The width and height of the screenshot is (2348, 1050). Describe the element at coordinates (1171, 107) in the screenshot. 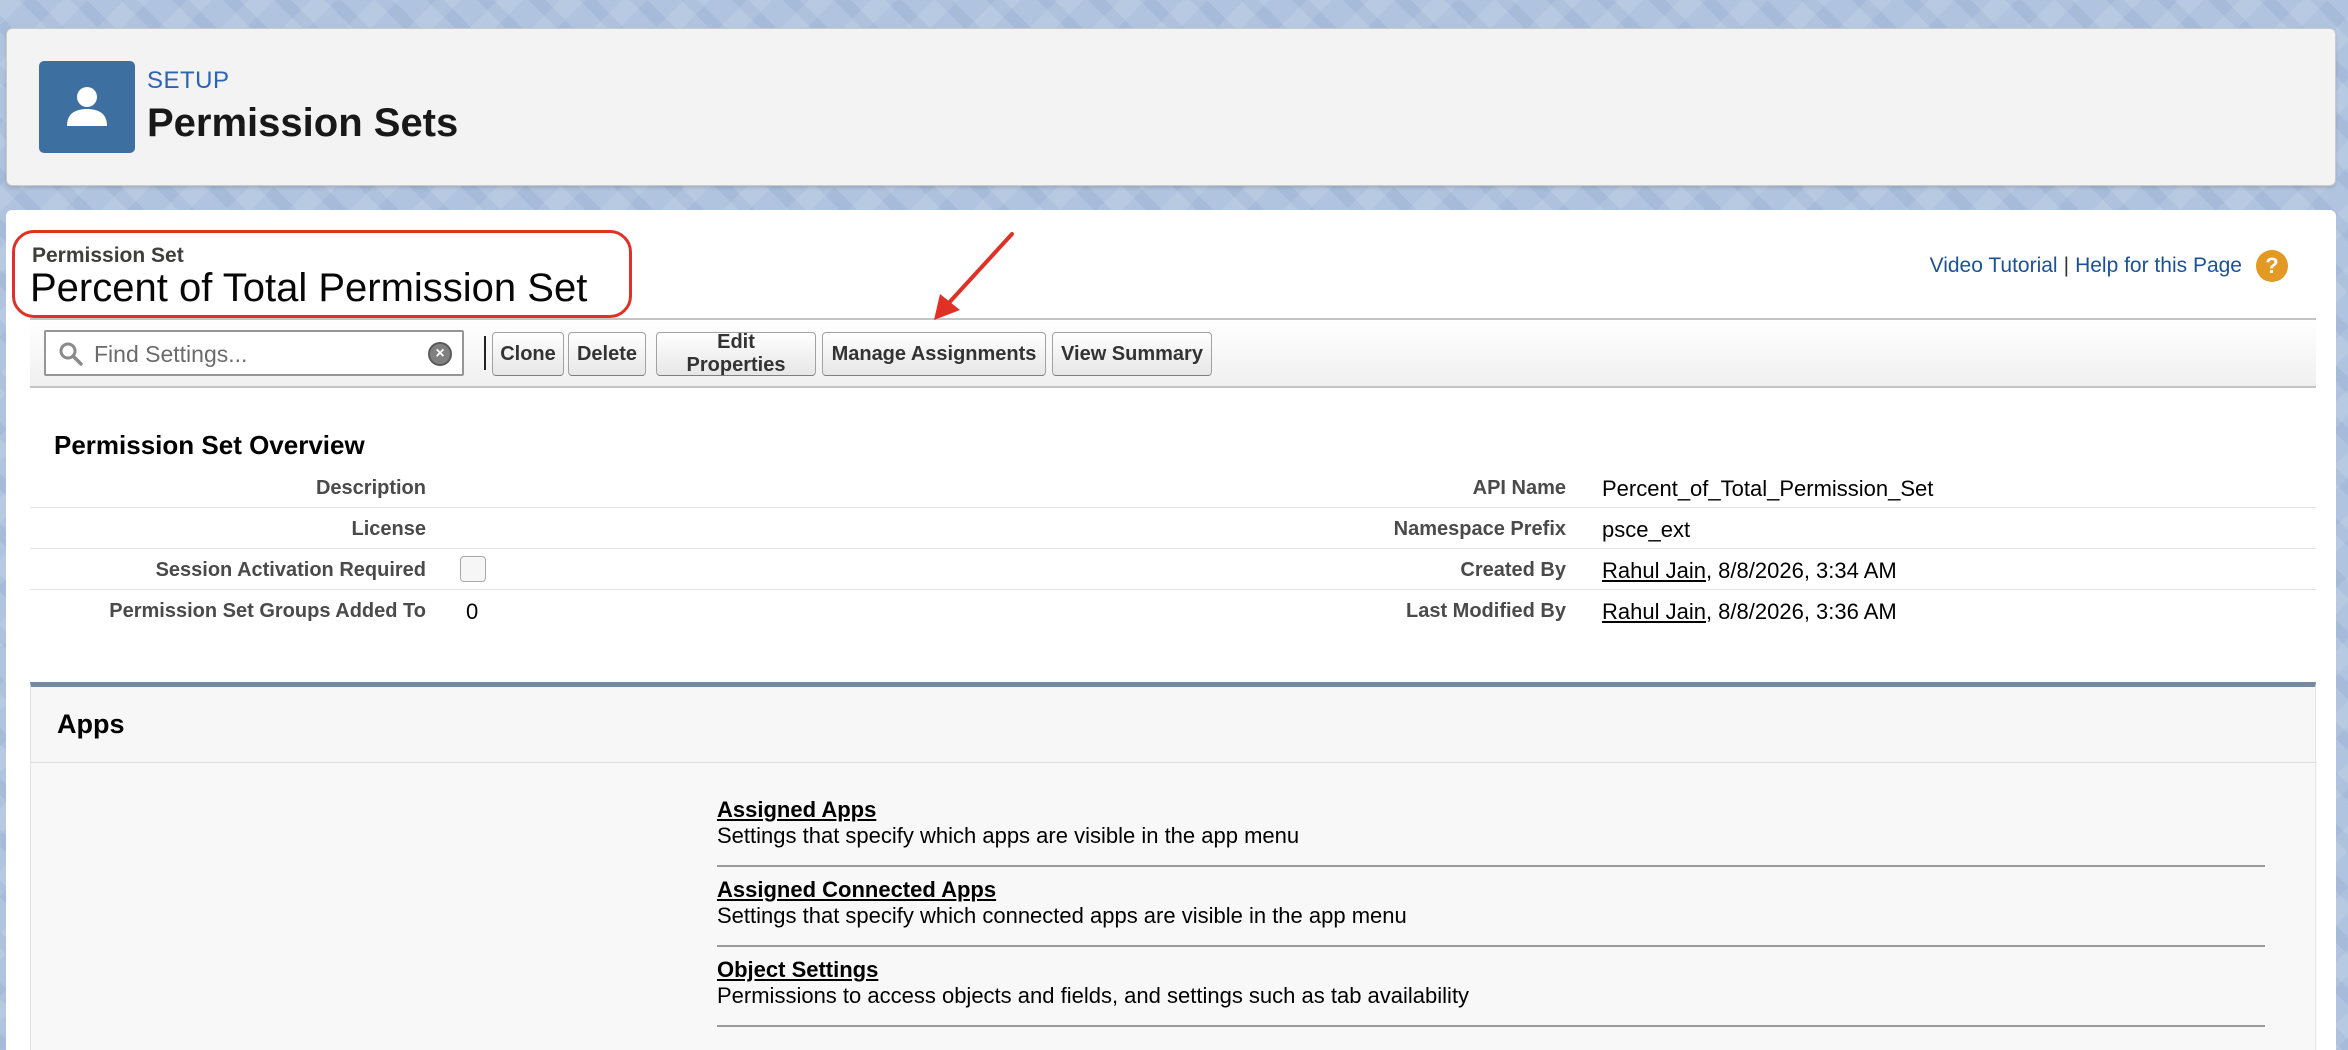

I see `setup-header: SETUP Permission Sets` at that location.